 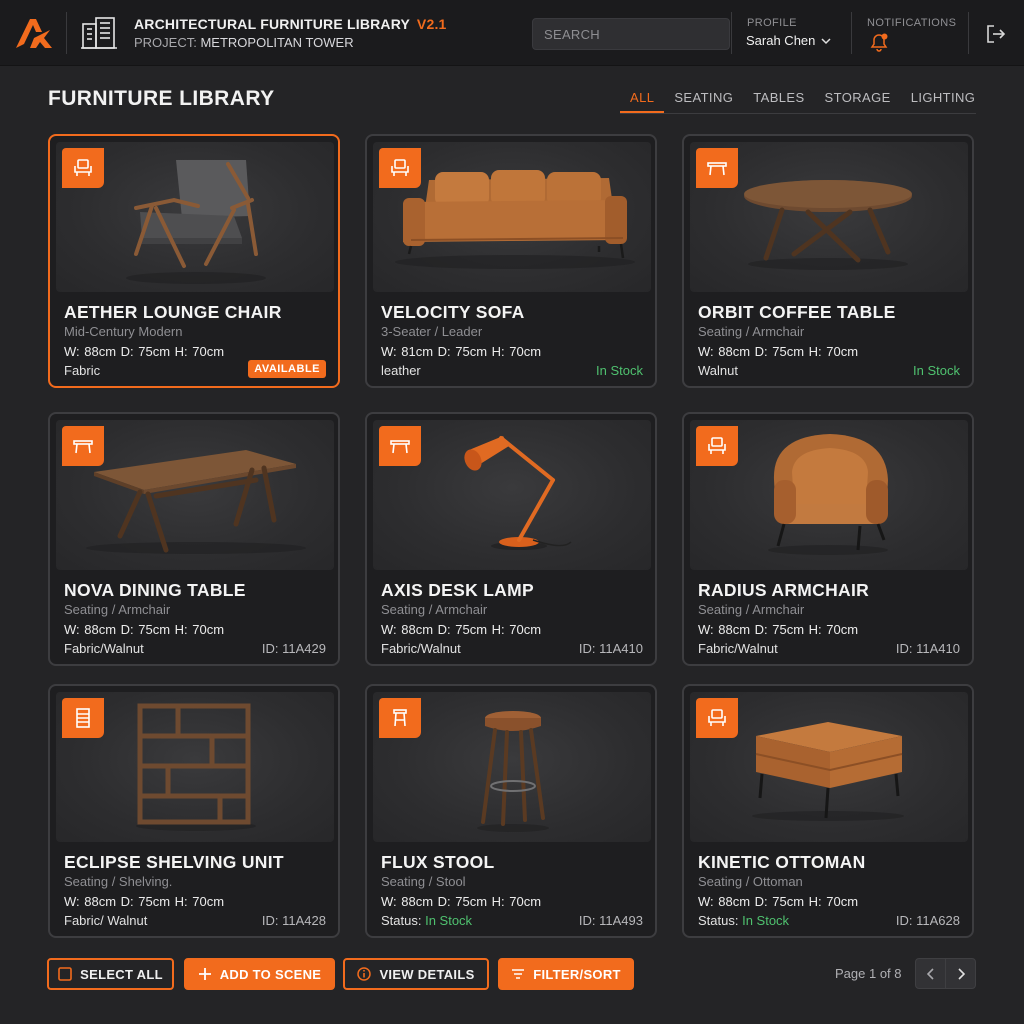 I want to click on chevron-right-icon, so click(x=961, y=973).